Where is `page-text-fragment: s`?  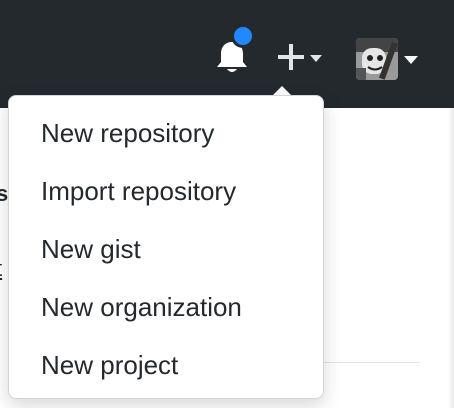 page-text-fragment: s is located at coordinates (4, 193).